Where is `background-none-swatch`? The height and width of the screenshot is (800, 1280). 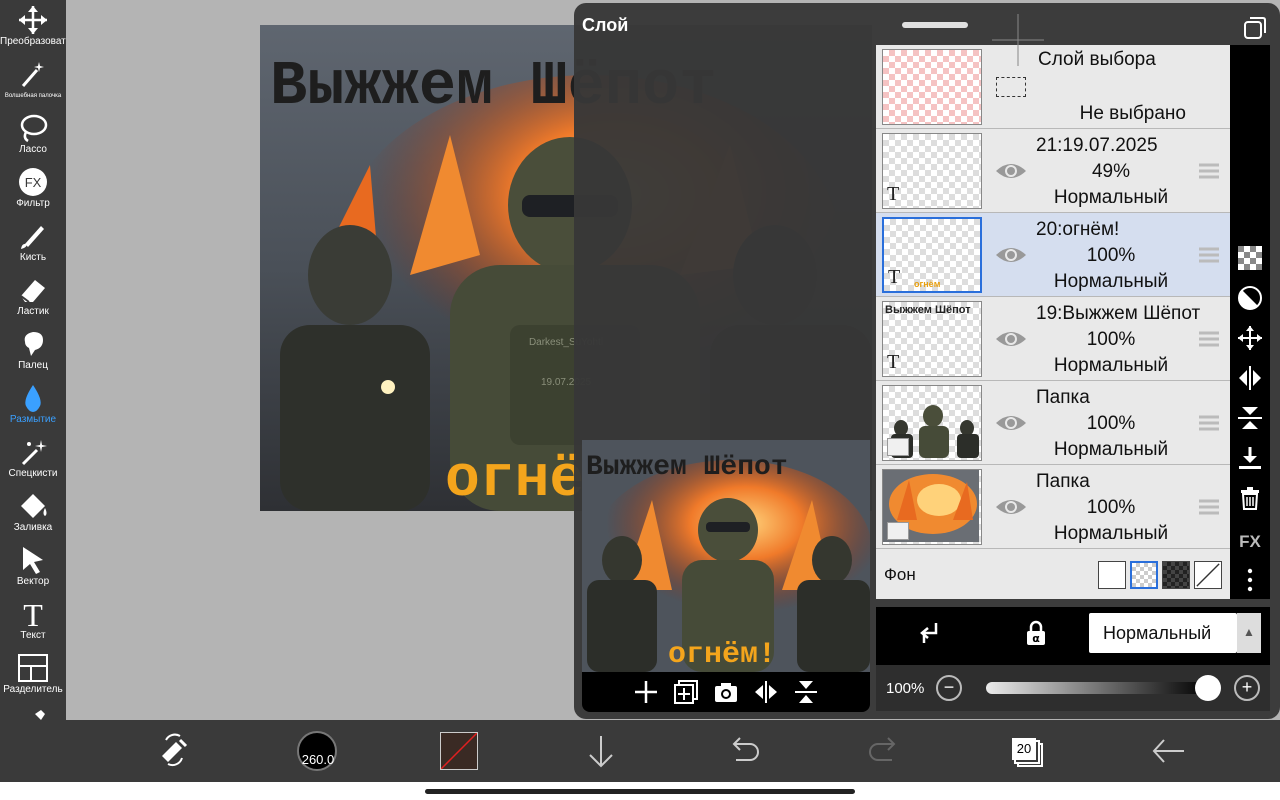
background-none-swatch is located at coordinates (1208, 575).